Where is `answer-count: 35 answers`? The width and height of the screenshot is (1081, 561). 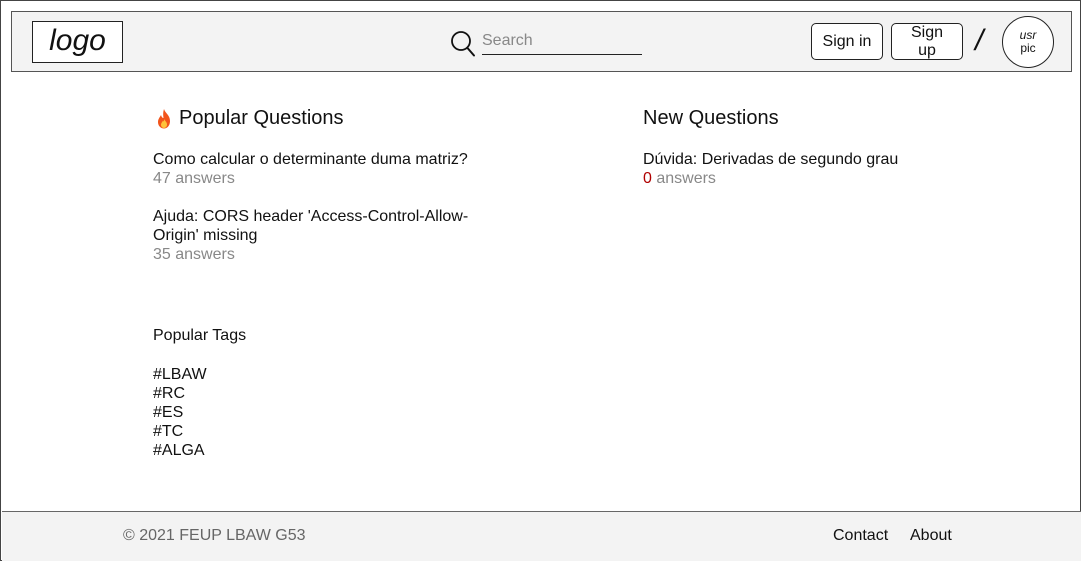
answer-count: 35 answers is located at coordinates (194, 254).